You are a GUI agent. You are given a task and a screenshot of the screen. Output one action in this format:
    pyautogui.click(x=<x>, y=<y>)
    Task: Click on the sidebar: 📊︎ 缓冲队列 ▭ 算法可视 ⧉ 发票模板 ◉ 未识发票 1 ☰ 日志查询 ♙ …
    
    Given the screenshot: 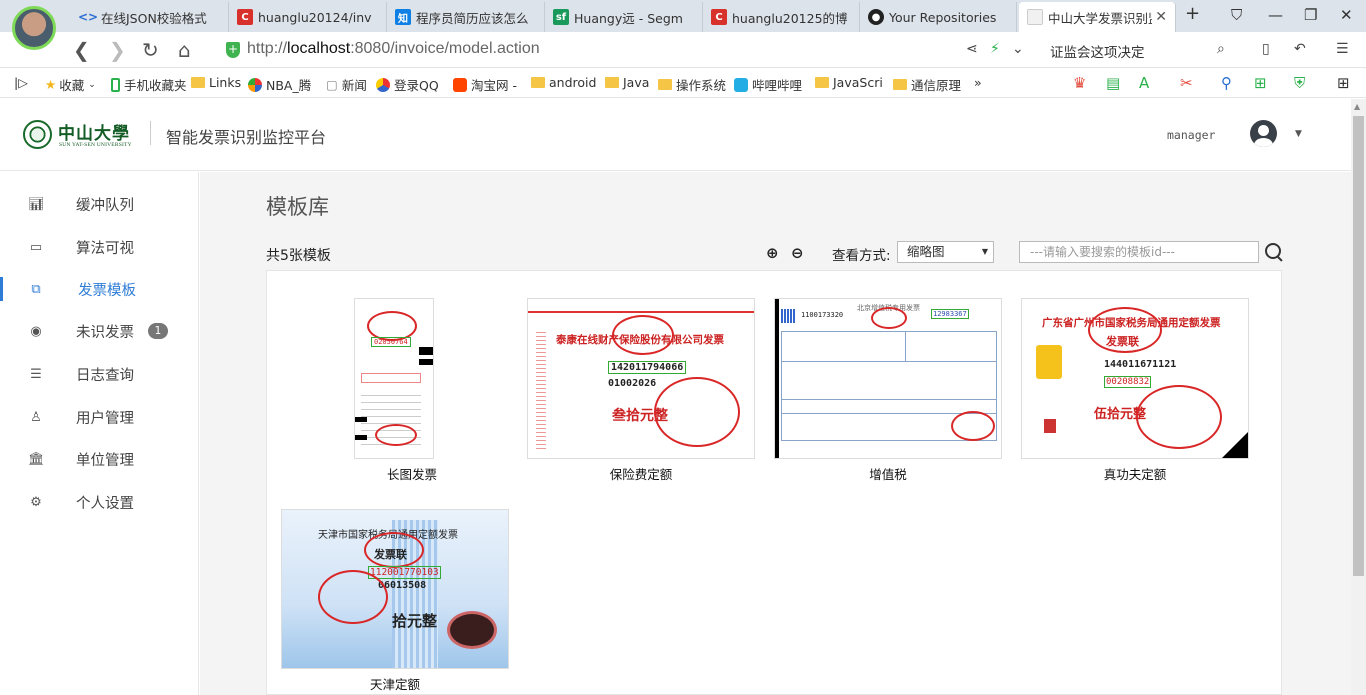 What is the action you would take?
    pyautogui.click(x=99, y=433)
    